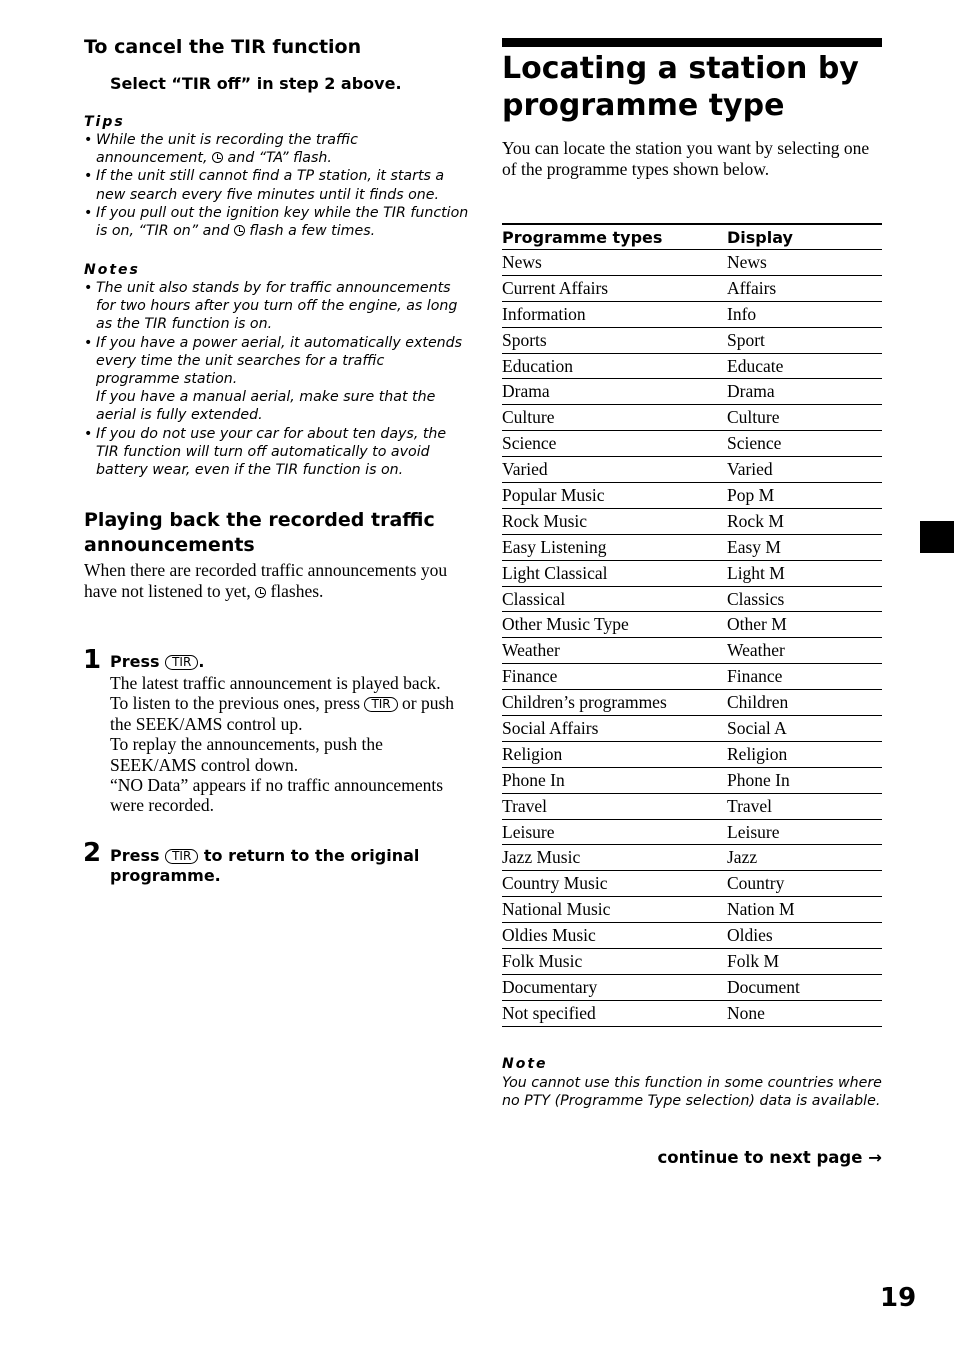  What do you see at coordinates (614, 237) in the screenshot?
I see `column-header-programme-types: Programme types` at bounding box center [614, 237].